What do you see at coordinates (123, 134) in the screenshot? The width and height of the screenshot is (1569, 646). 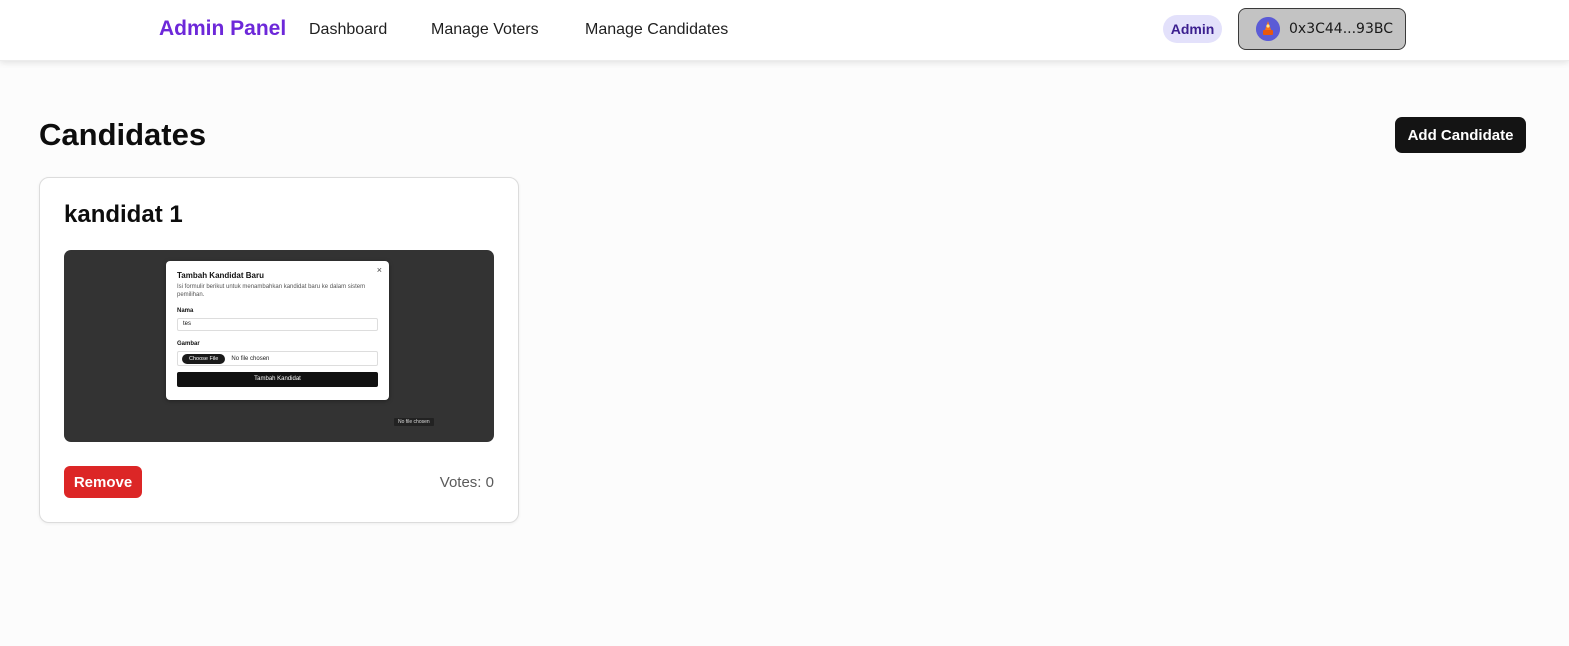 I see `page-title: Candidates` at bounding box center [123, 134].